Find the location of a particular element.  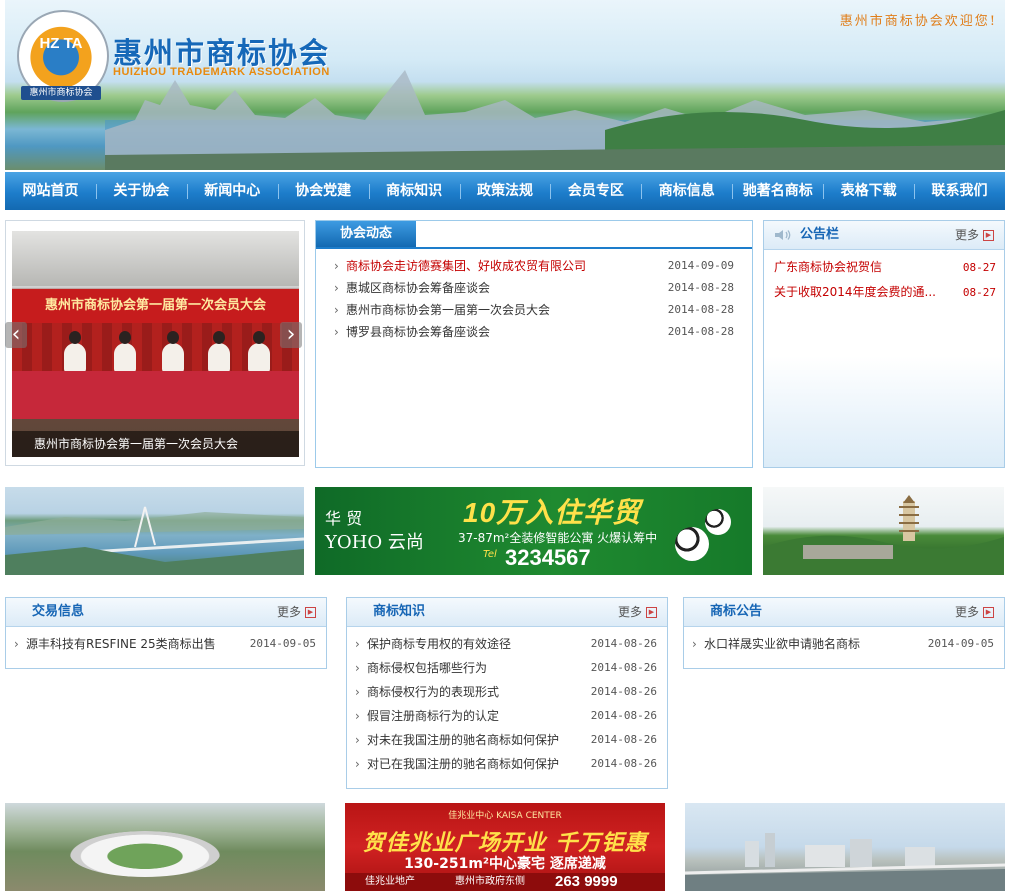

announce-list: 水口祥晟实业欲申请驰名商标 2014-09-05 is located at coordinates (843, 644).